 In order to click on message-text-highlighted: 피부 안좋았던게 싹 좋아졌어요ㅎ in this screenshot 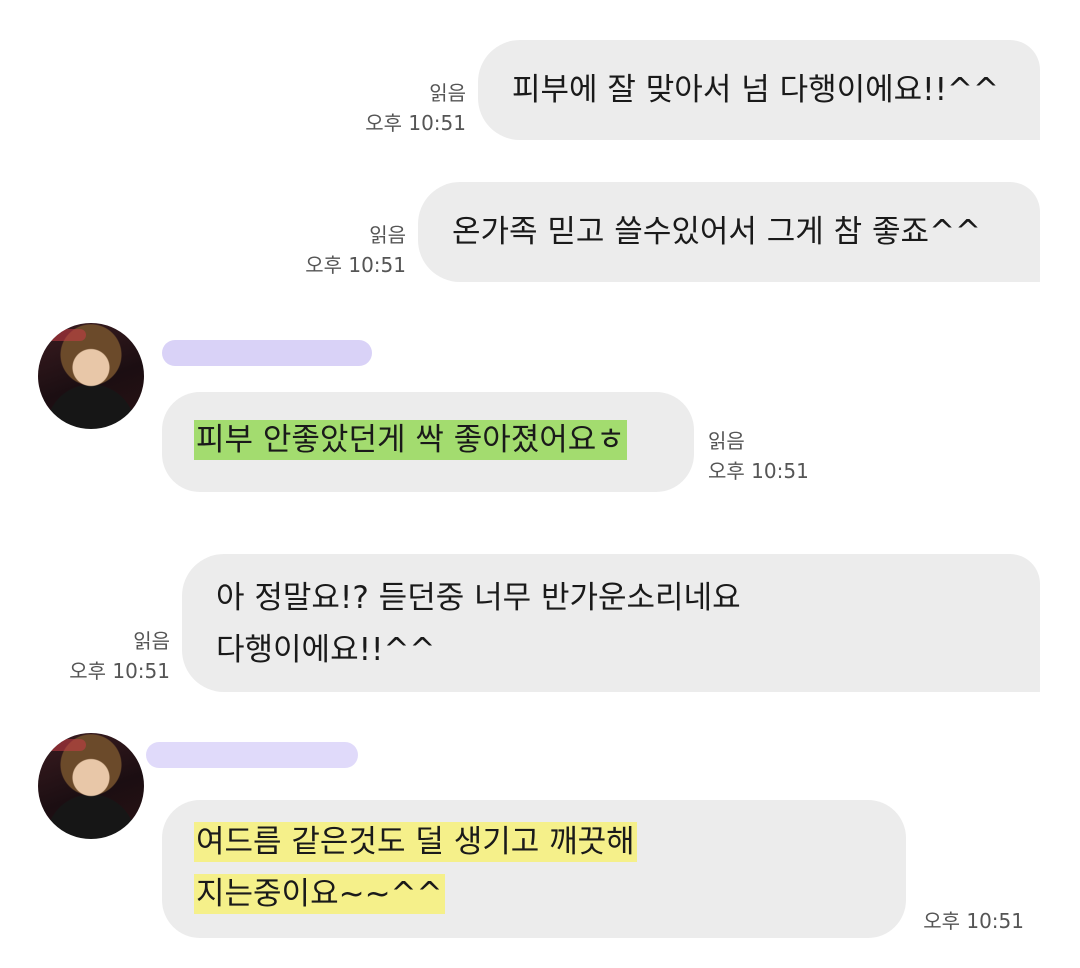, I will do `click(410, 440)`.